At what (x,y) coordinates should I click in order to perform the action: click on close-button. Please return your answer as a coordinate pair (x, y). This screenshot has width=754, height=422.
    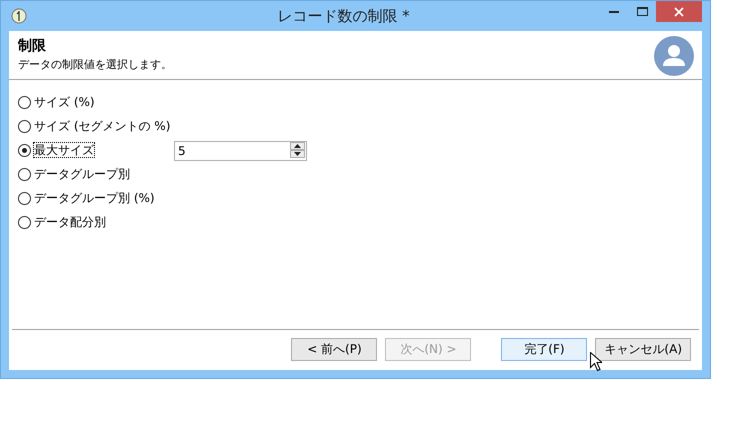
    Looking at the image, I should click on (679, 11).